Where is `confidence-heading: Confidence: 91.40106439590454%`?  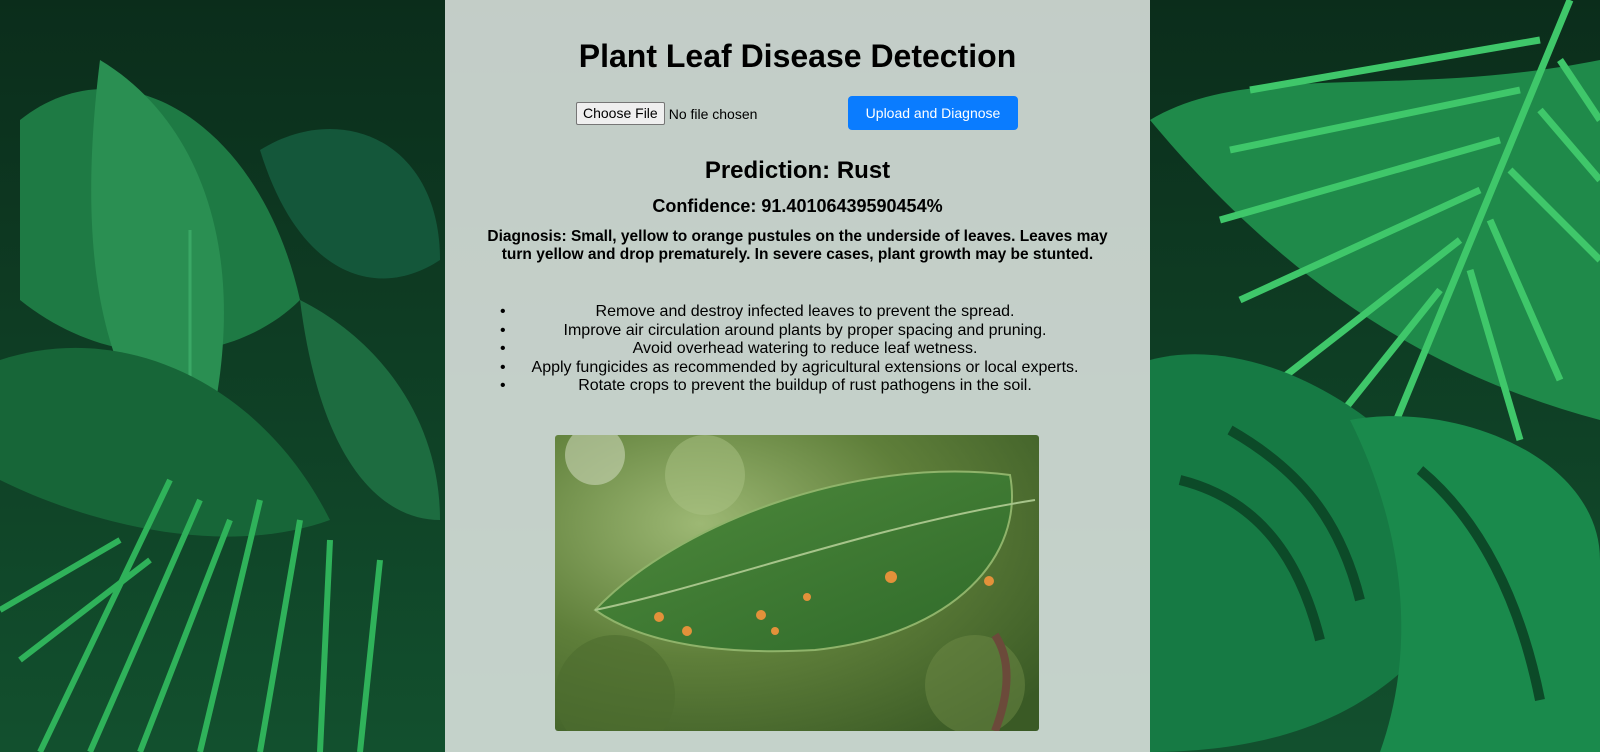 confidence-heading: Confidence: 91.40106439590454% is located at coordinates (797, 206).